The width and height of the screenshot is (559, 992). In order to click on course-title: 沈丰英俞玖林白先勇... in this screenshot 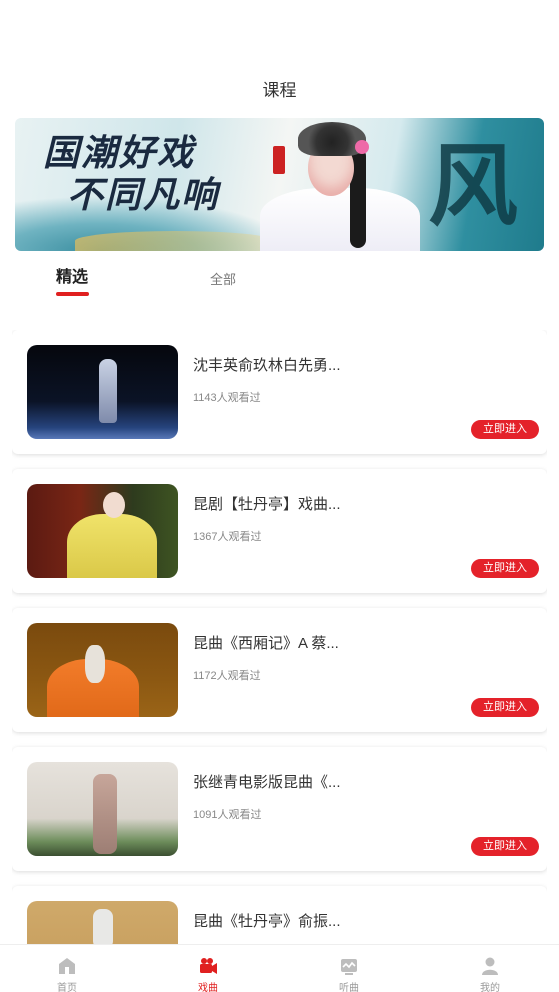, I will do `click(267, 365)`.